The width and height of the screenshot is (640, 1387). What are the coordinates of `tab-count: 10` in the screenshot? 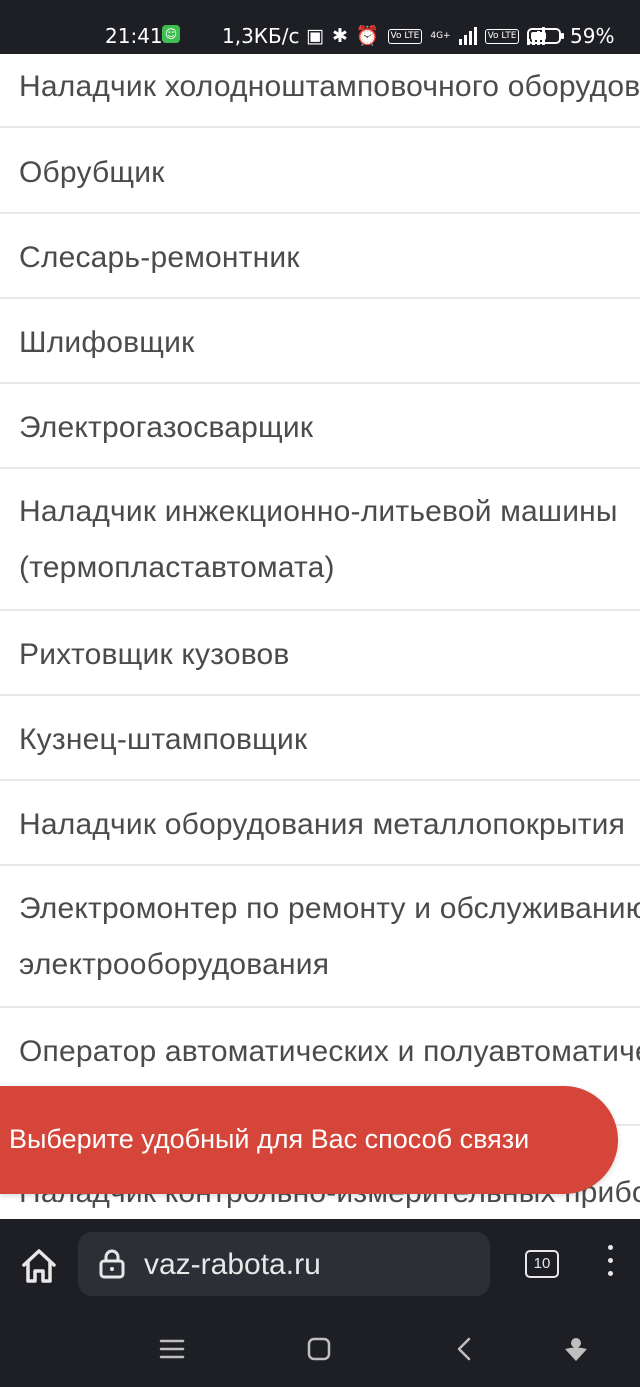 It's located at (542, 1263).